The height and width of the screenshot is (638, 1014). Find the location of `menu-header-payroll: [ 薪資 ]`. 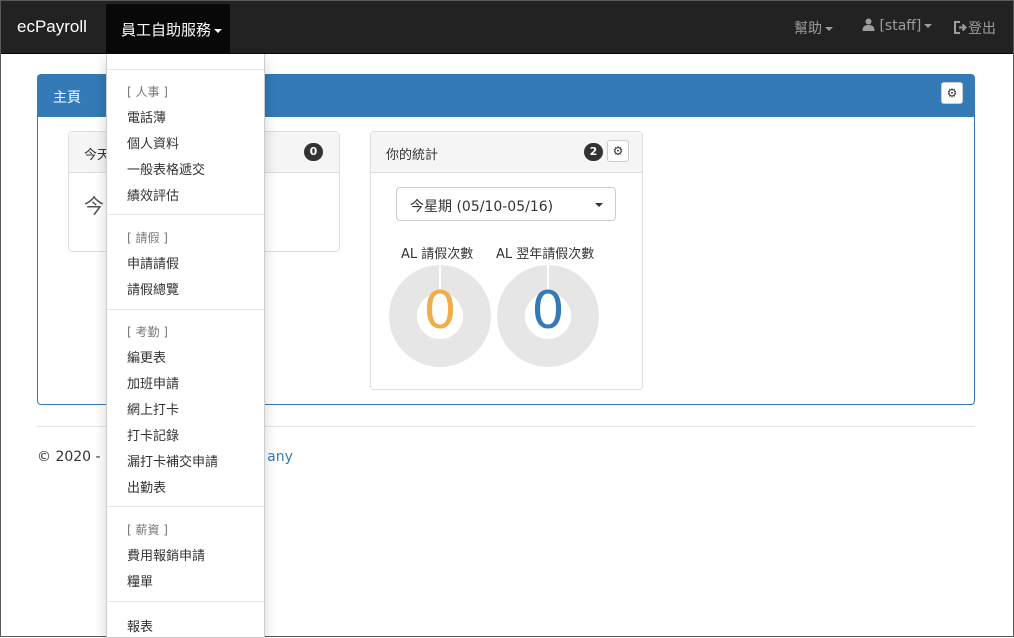

menu-header-payroll: [ 薪資 ] is located at coordinates (147, 530).